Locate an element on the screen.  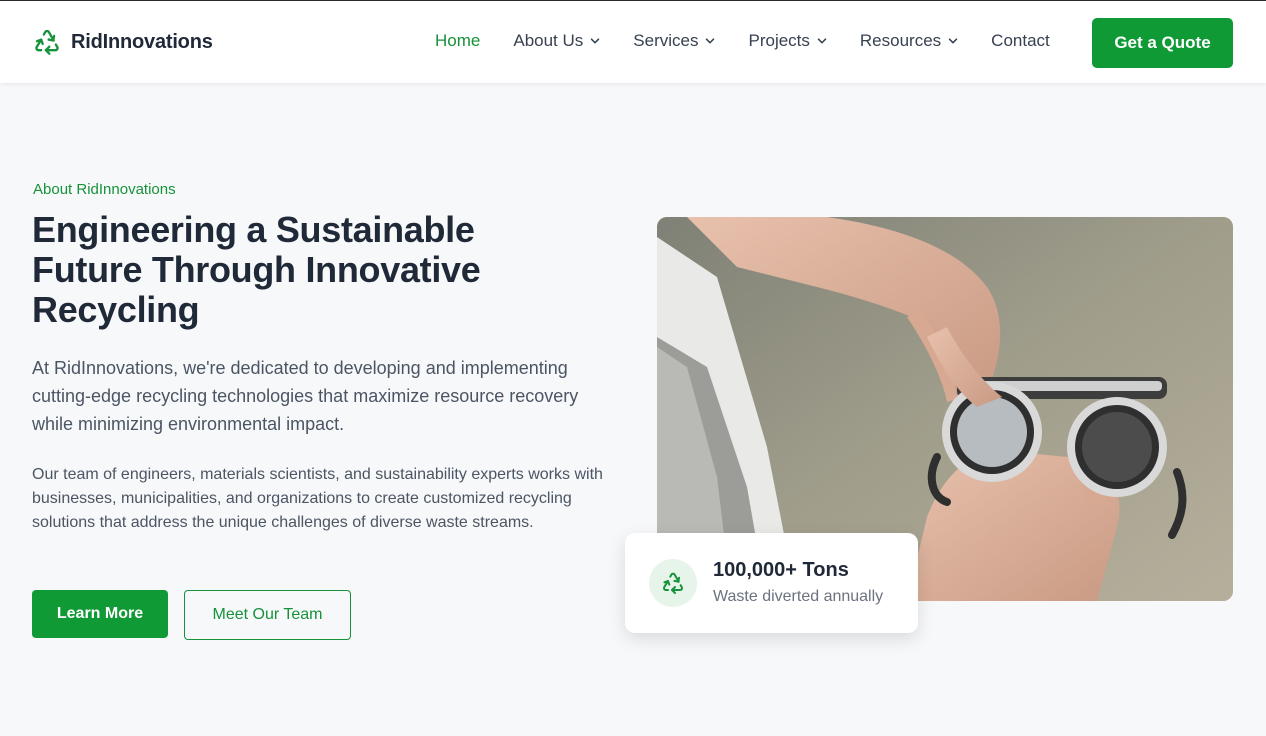
nav-item-label: Resources is located at coordinates (900, 40).